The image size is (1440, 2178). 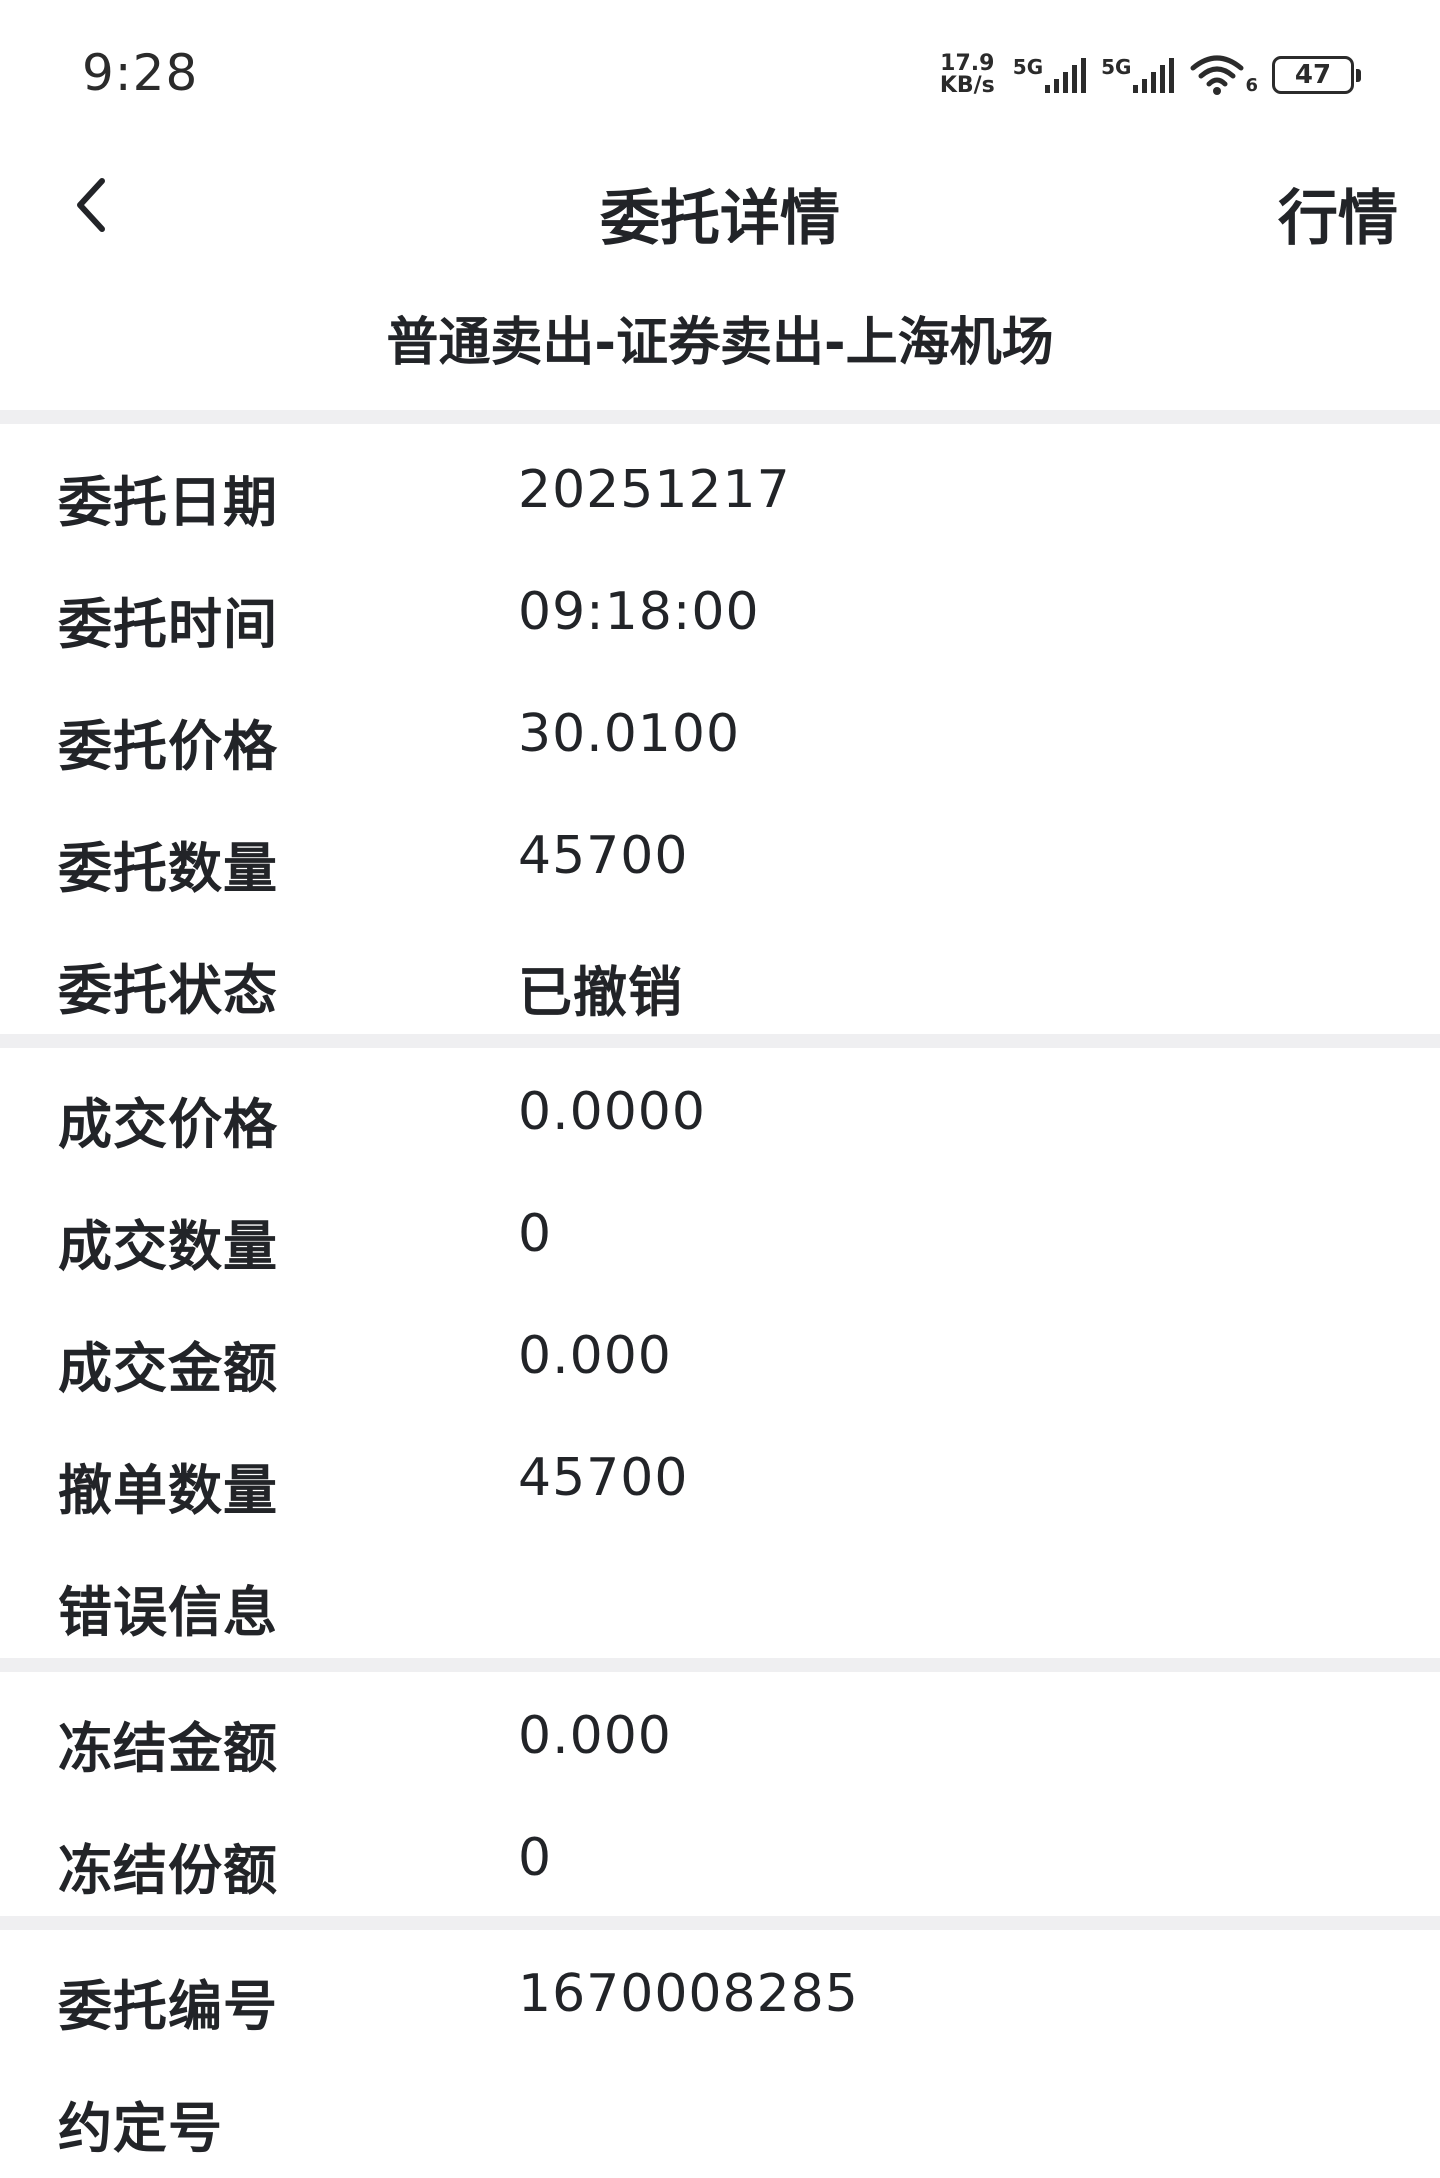 I want to click on detail-label: 委托数量, so click(x=168, y=868).